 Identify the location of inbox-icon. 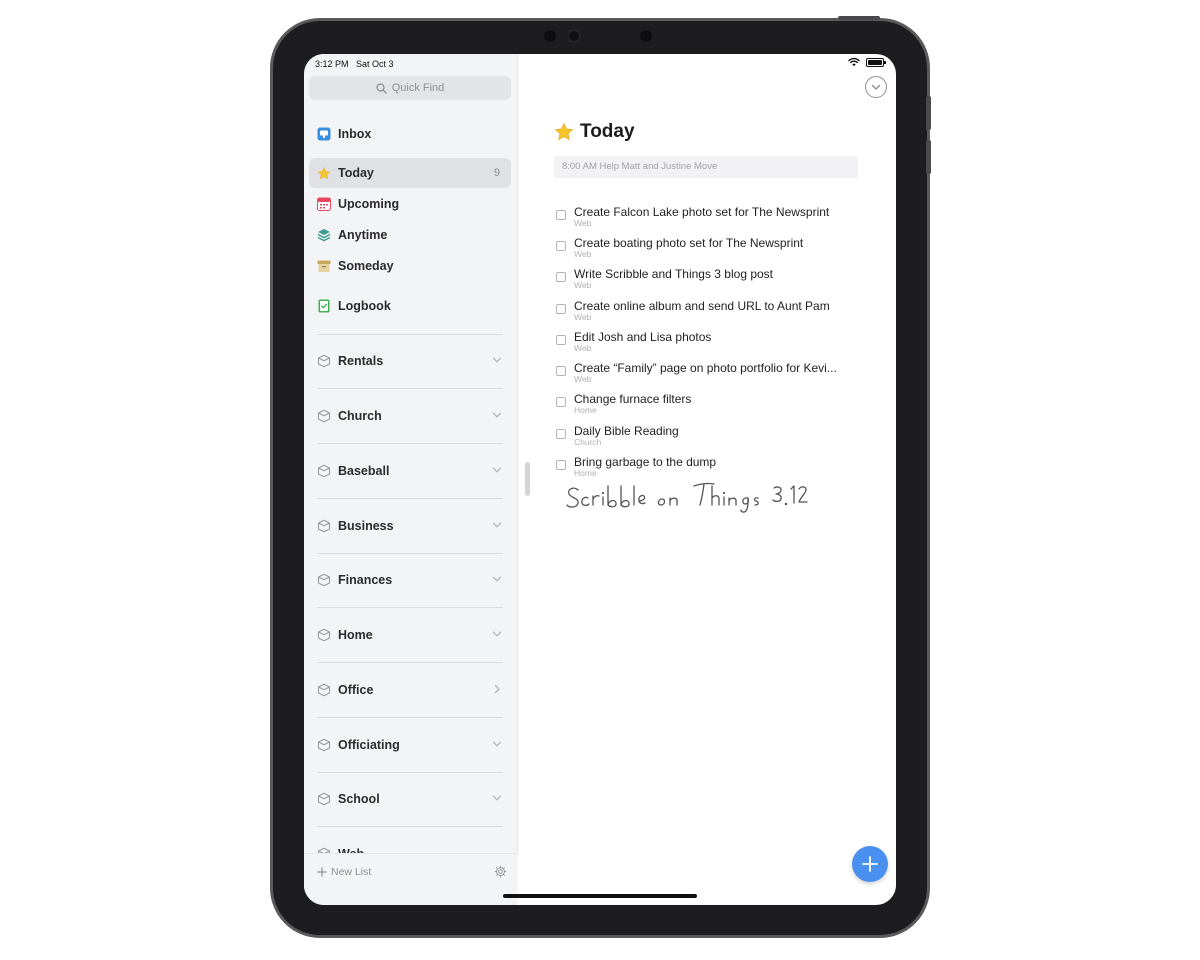
(324, 134).